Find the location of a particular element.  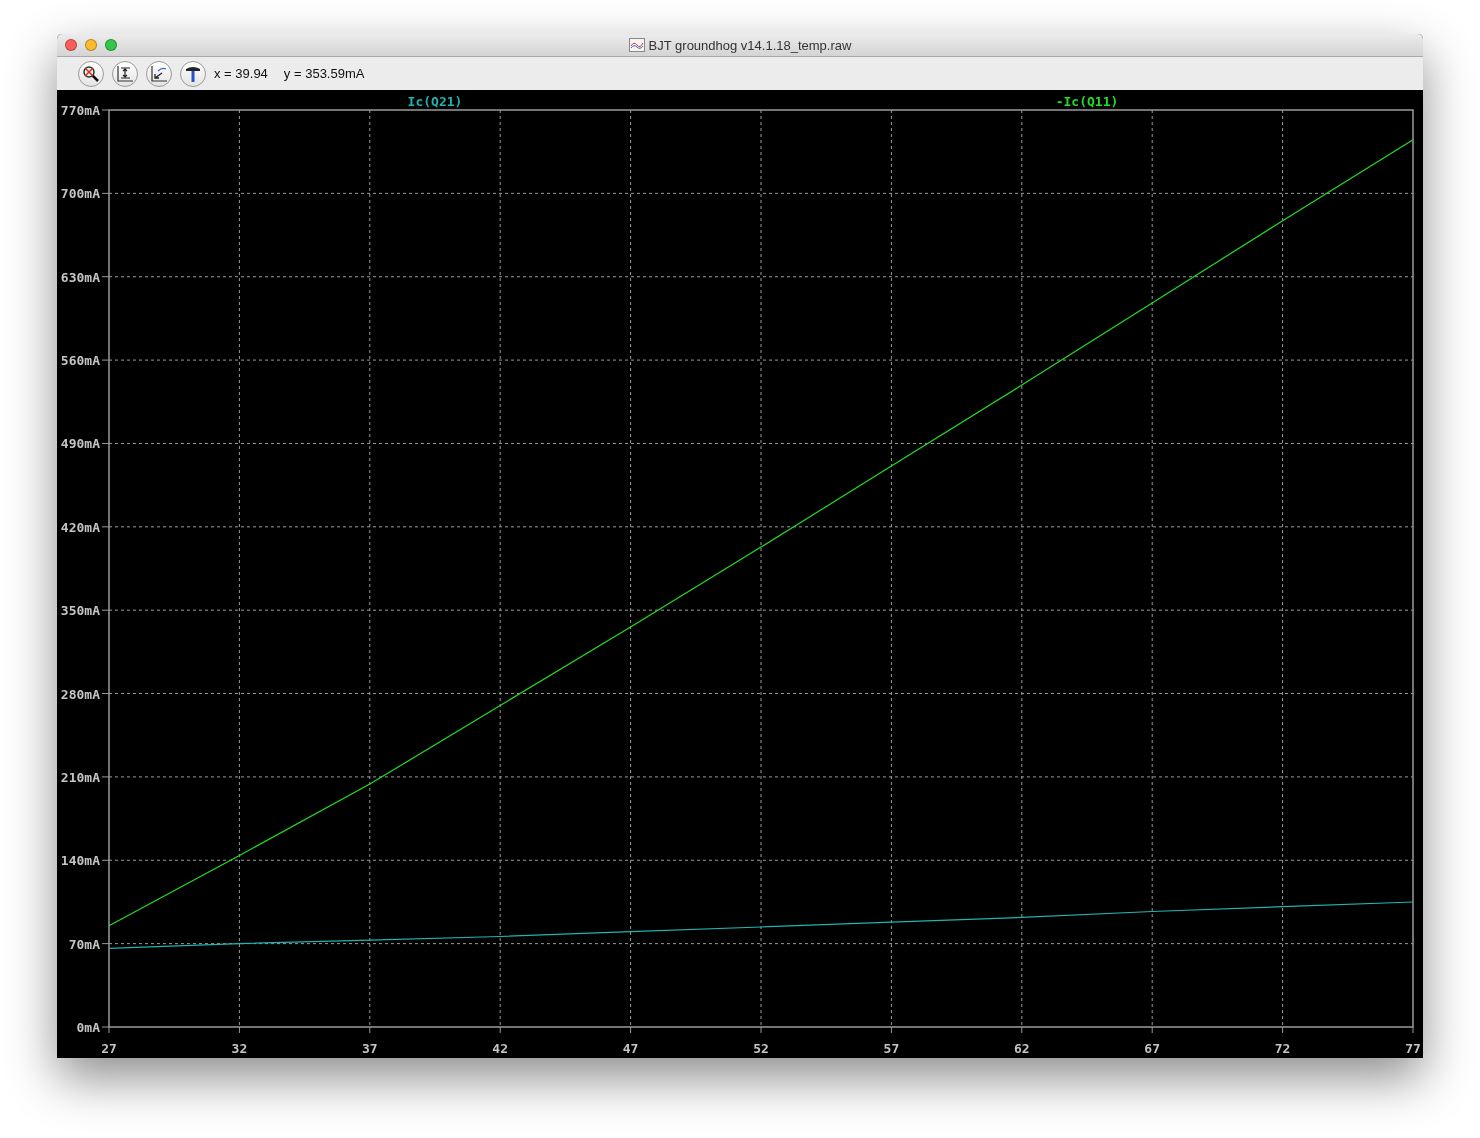

y-tick-label: 630mA is located at coordinates (80, 277).